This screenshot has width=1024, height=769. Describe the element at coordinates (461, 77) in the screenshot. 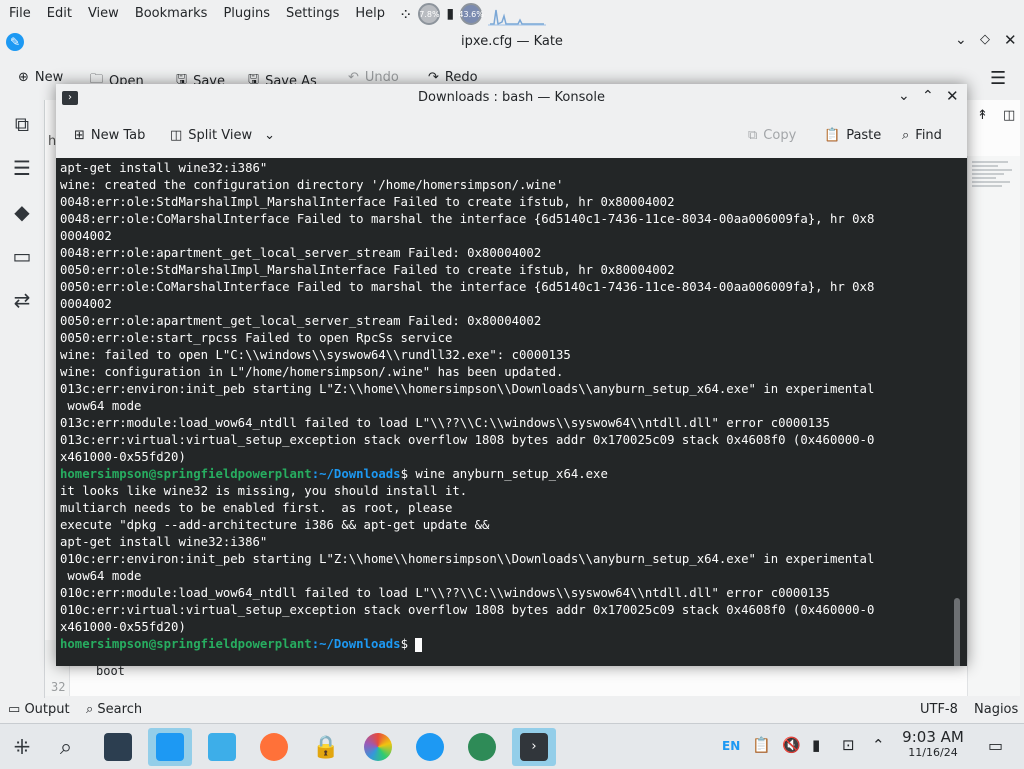

I see `redo-label: Redo` at that location.